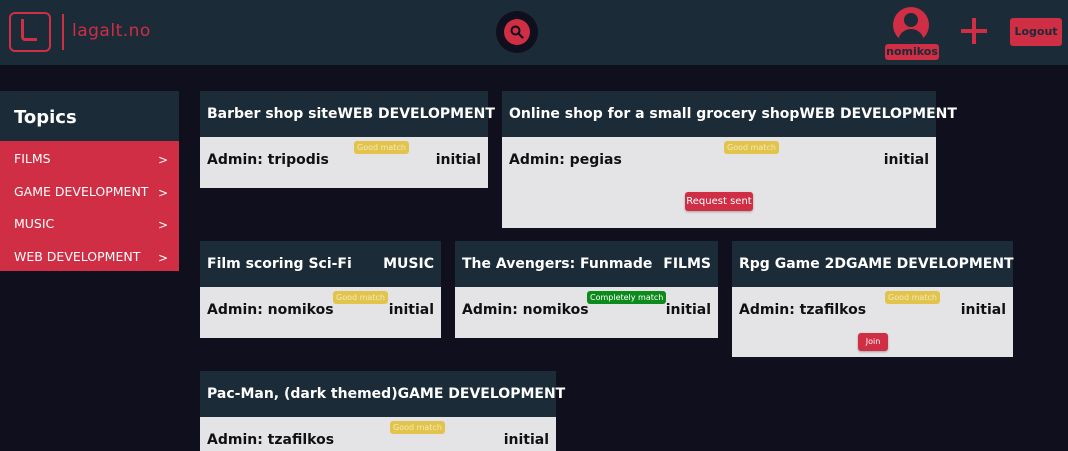 This screenshot has width=1068, height=451. What do you see at coordinates (77, 256) in the screenshot?
I see `sidebar-item-label: WEB DEVELOPMENT` at bounding box center [77, 256].